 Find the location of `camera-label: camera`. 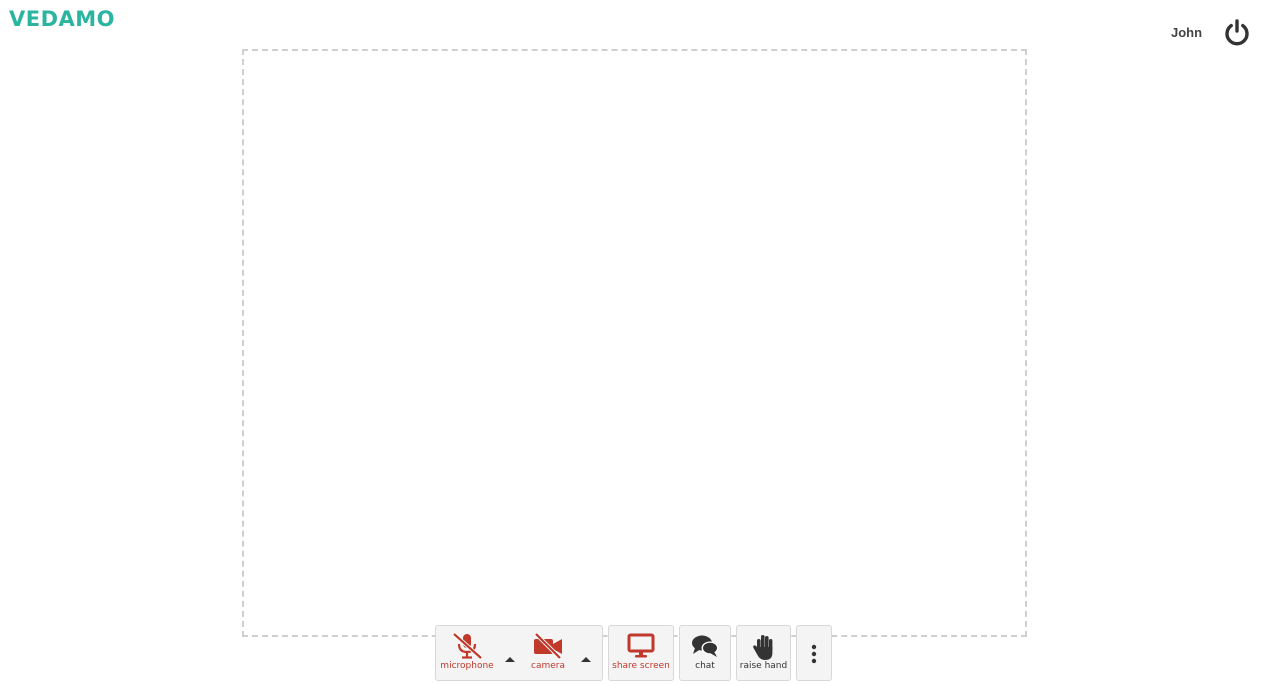

camera-label: camera is located at coordinates (548, 666).